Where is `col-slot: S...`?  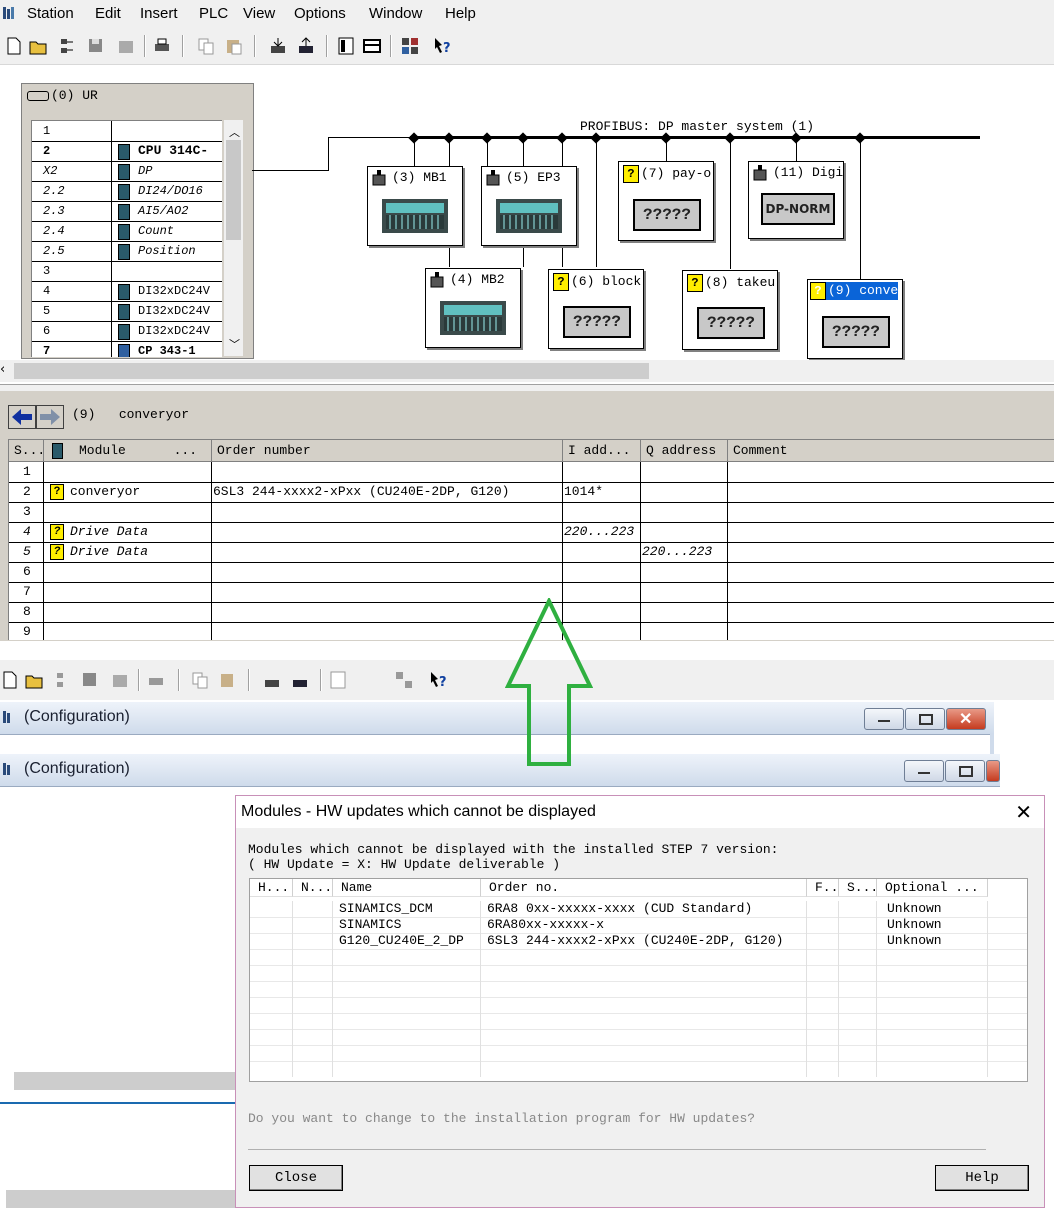 col-slot: S... is located at coordinates (26, 451).